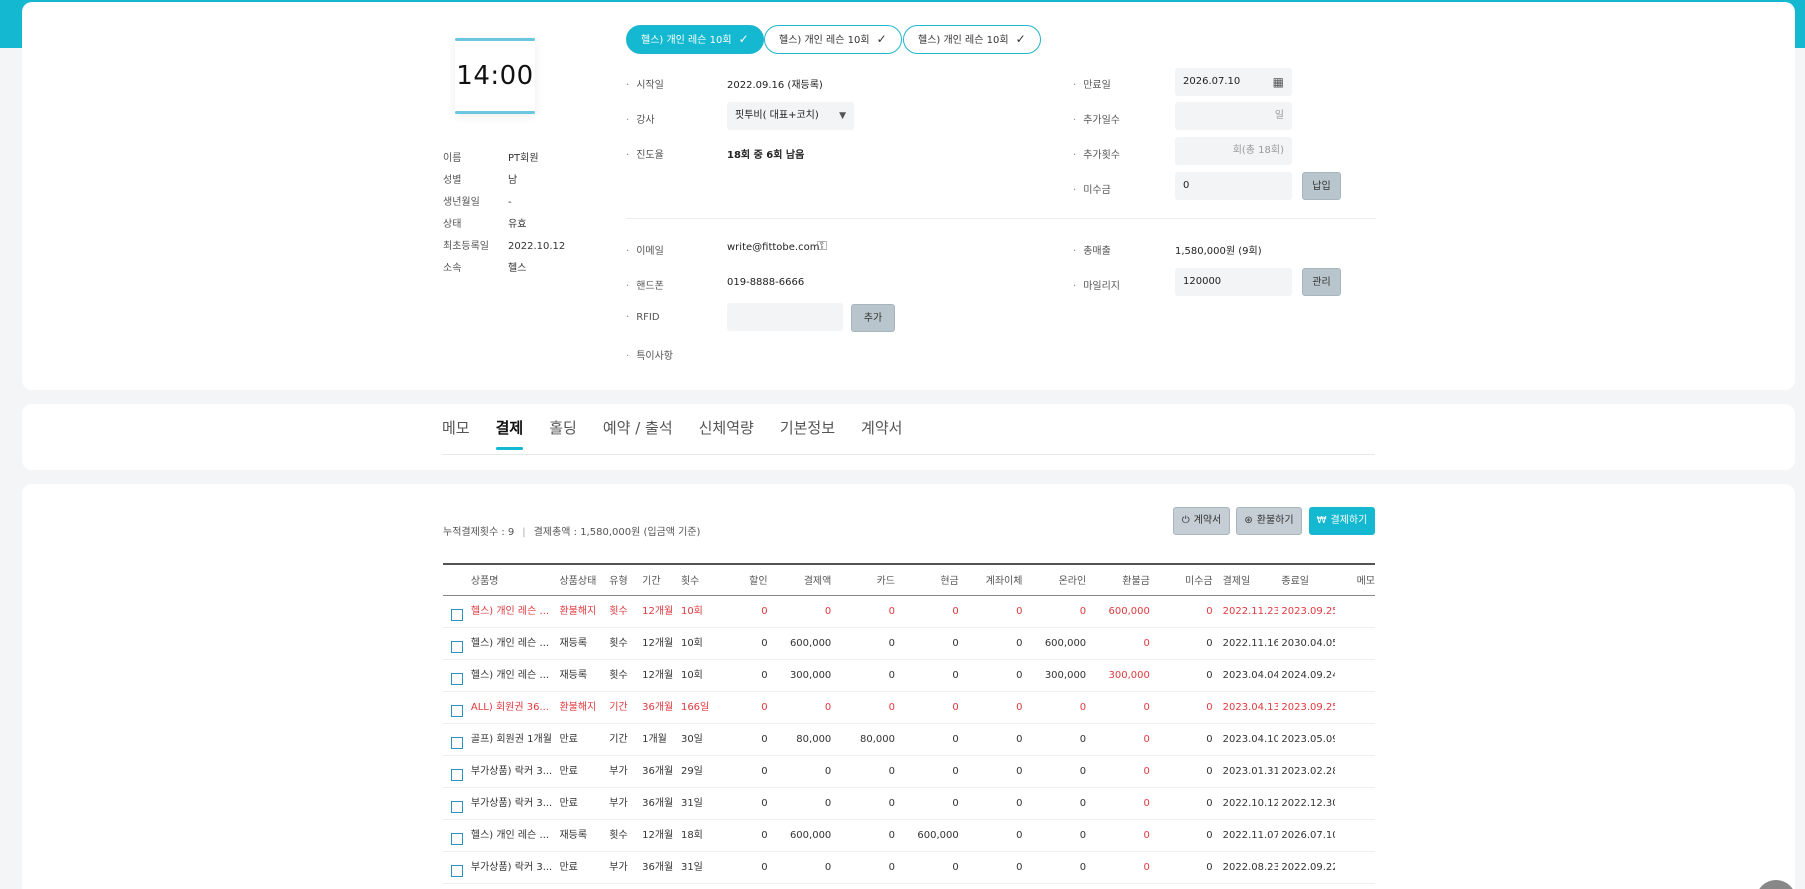 Image resolution: width=1805 pixels, height=889 pixels. What do you see at coordinates (878, 739) in the screenshot?
I see `col-card-cell: 80,000` at bounding box center [878, 739].